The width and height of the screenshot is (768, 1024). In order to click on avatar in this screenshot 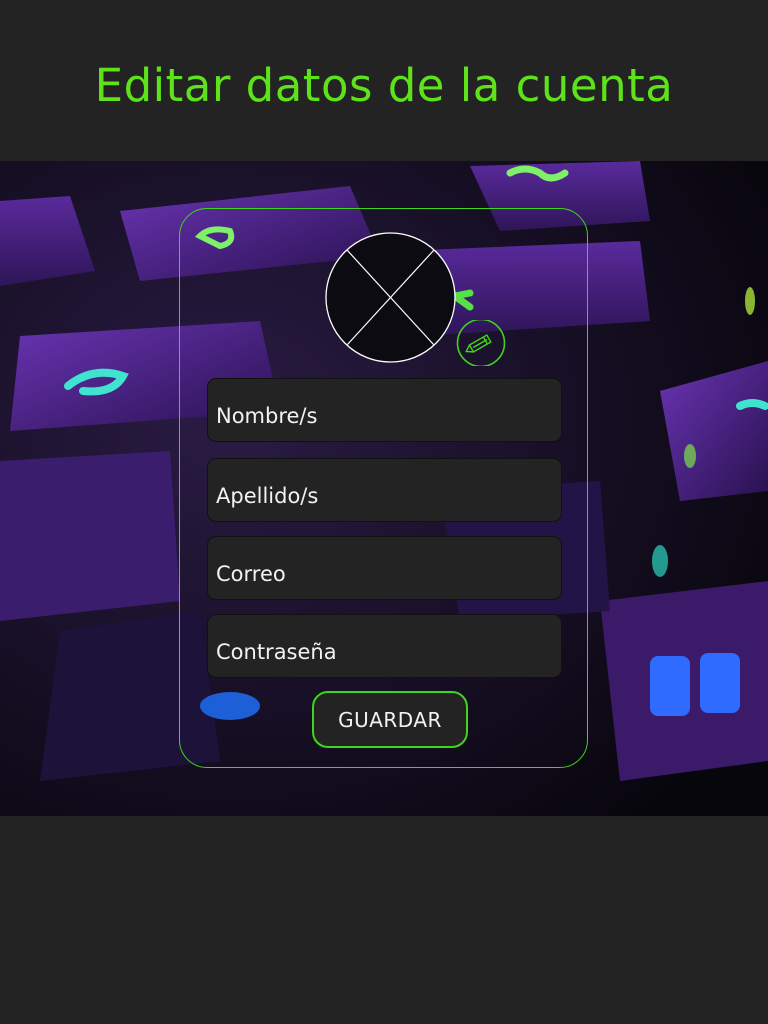, I will do `click(390, 297)`.